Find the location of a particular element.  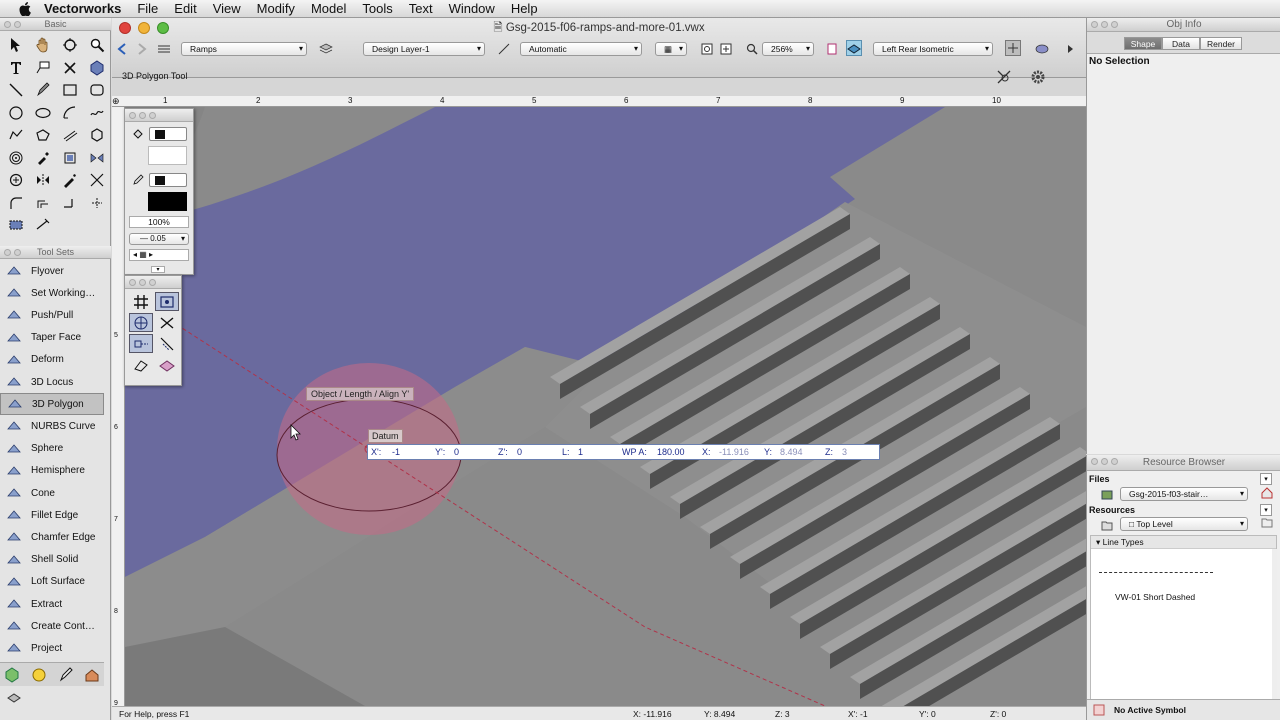

projection-select: ▦ is located at coordinates (671, 49).